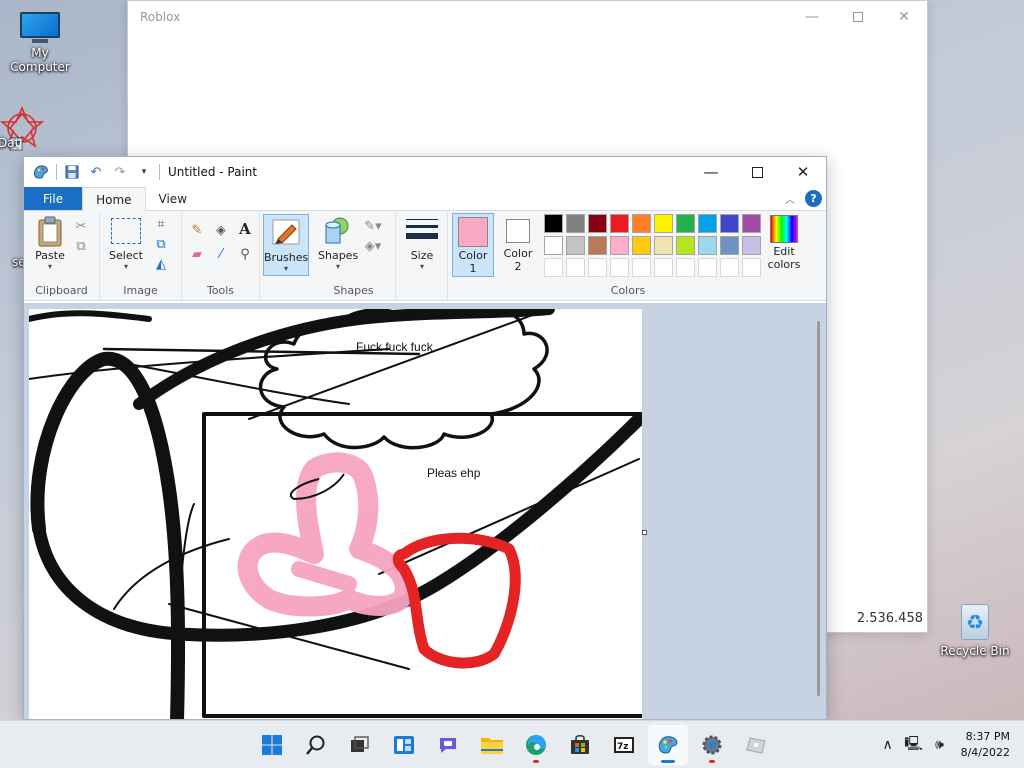 This screenshot has width=1024, height=768. I want to click on file-explorer-button, so click(492, 745).